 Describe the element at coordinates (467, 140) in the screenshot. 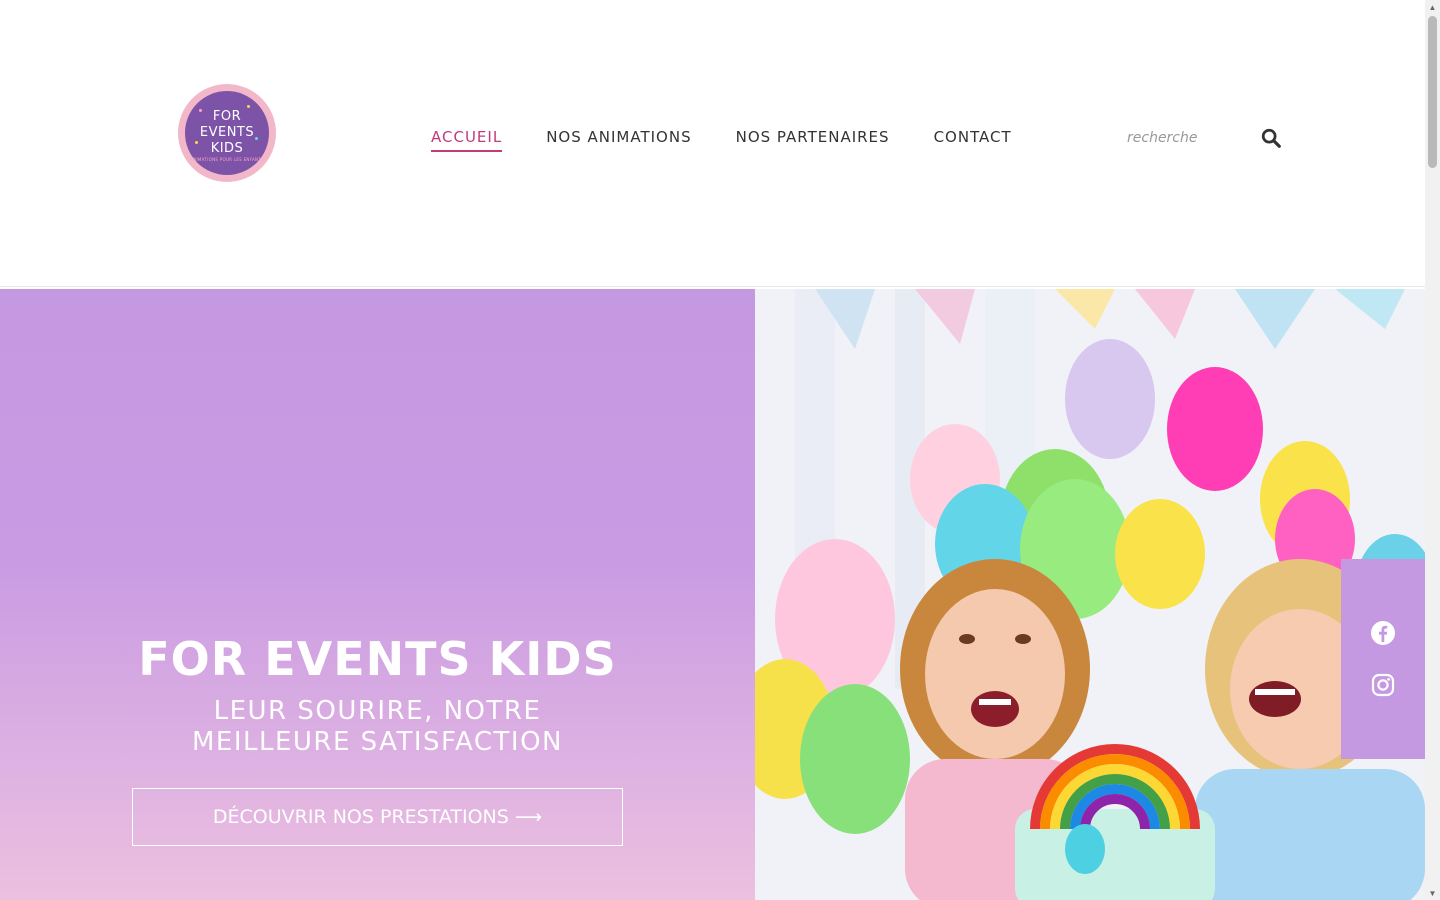

I see `nav-item-accueil: ACCUEIL` at that location.